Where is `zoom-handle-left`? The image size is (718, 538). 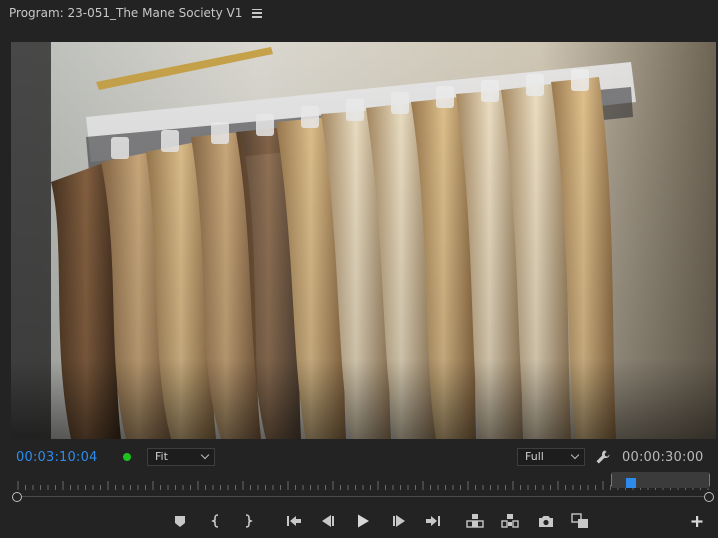 zoom-handle-left is located at coordinates (613, 480).